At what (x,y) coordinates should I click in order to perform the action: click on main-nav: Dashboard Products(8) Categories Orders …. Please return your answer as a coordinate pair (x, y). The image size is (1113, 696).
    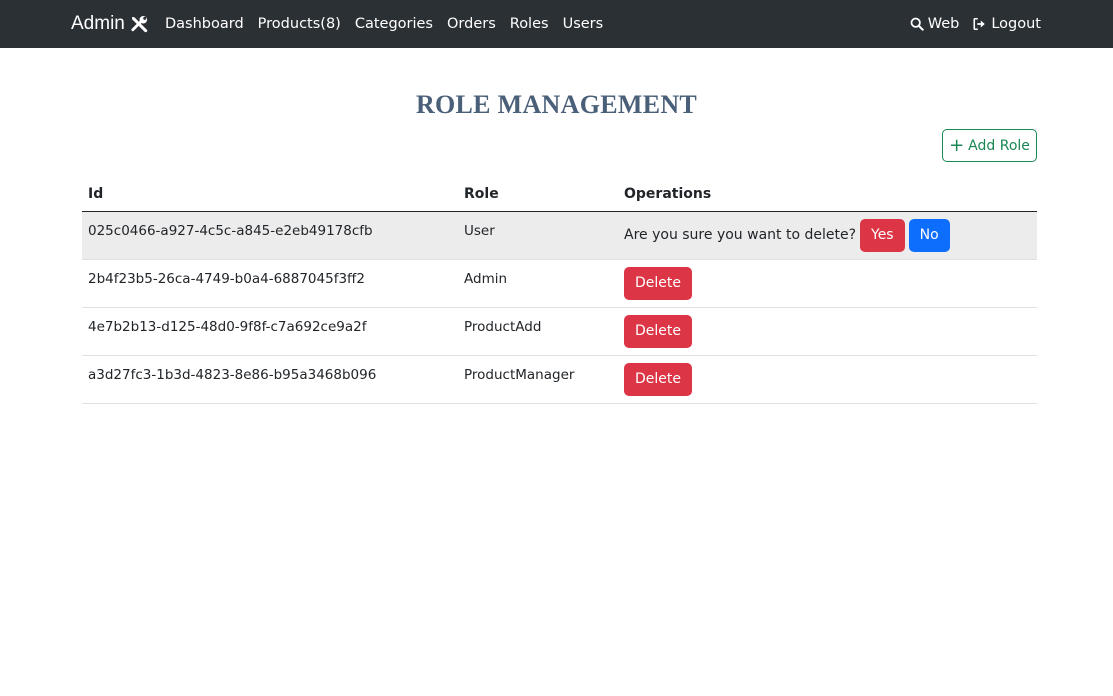
    Looking at the image, I should click on (391, 24).